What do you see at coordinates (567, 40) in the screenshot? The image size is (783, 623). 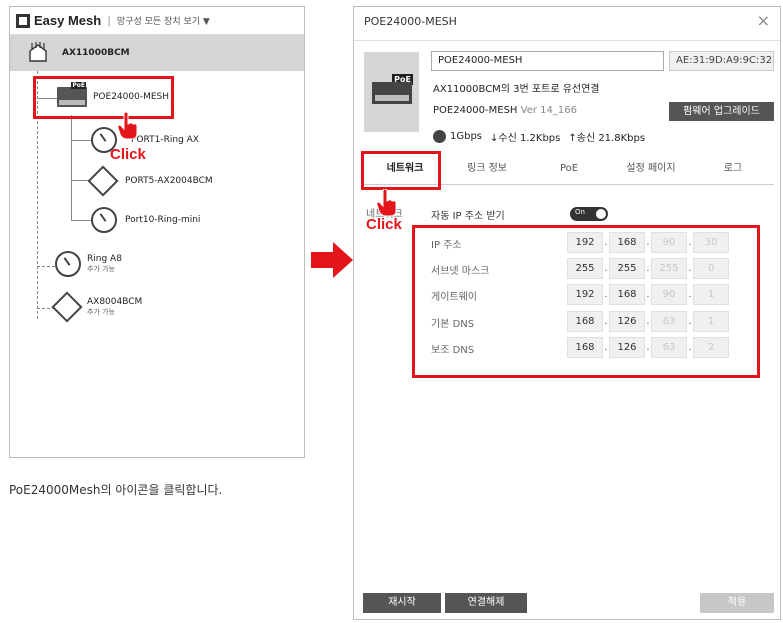 I see `title-divider` at bounding box center [567, 40].